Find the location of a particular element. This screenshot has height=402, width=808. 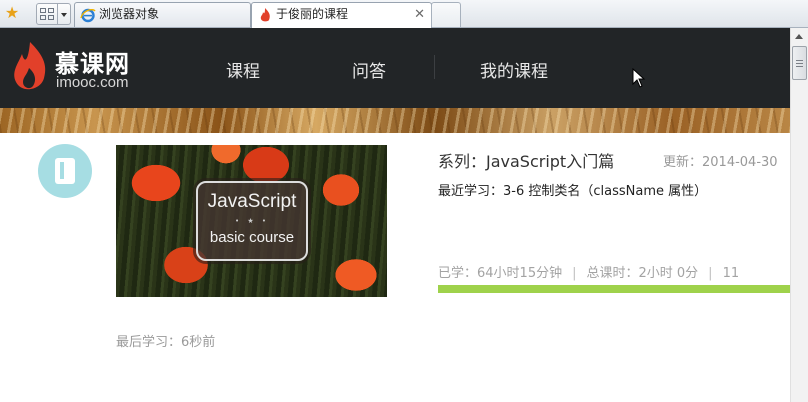

learned-time: 已学：64小时15分钟 is located at coordinates (500, 273).